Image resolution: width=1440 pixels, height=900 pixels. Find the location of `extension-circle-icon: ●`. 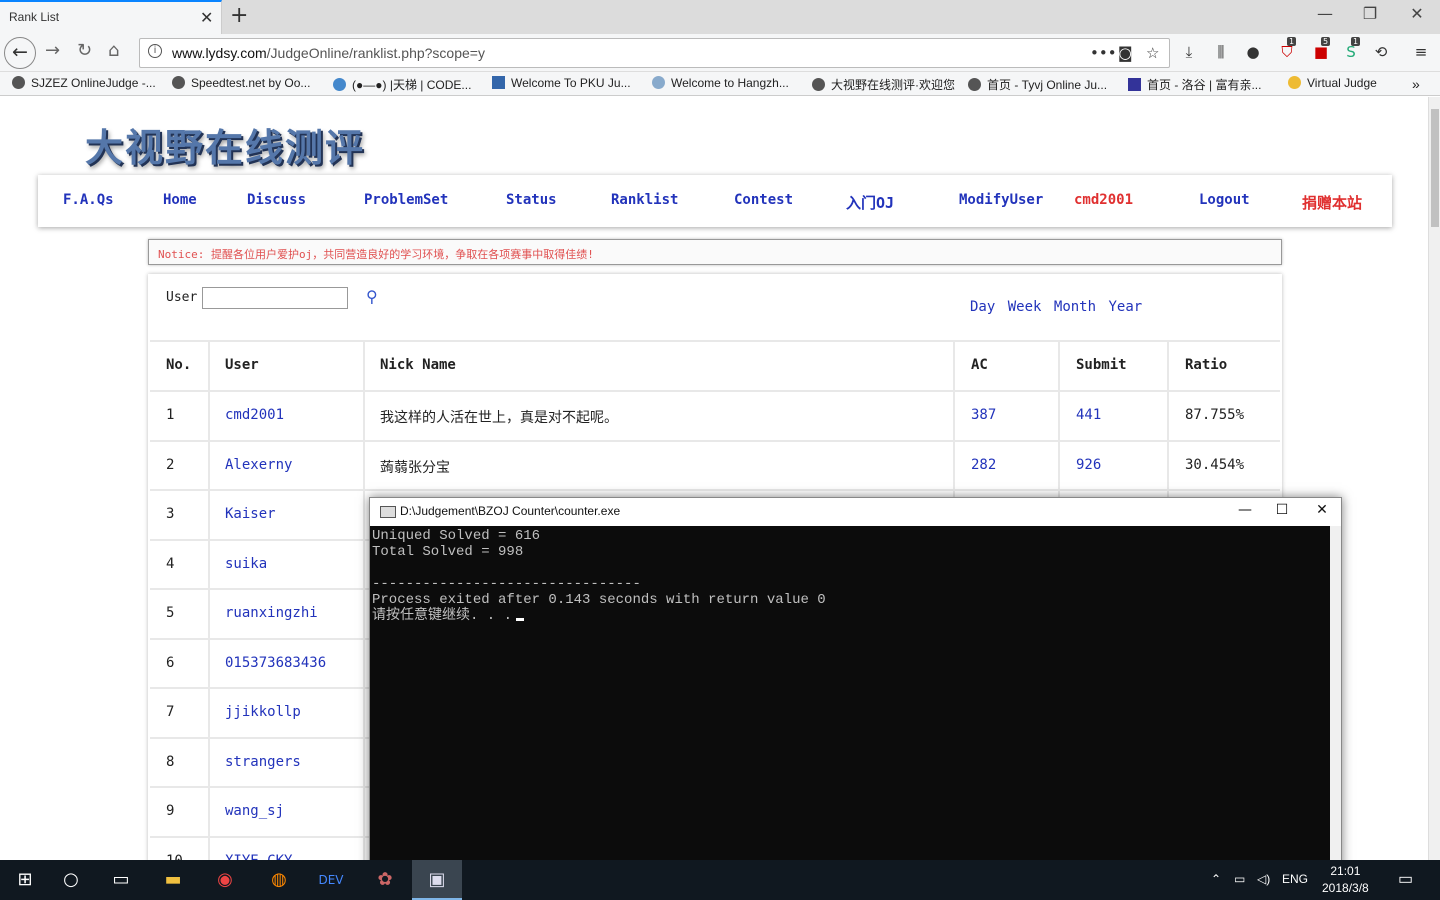

extension-circle-icon: ● is located at coordinates (1253, 52).